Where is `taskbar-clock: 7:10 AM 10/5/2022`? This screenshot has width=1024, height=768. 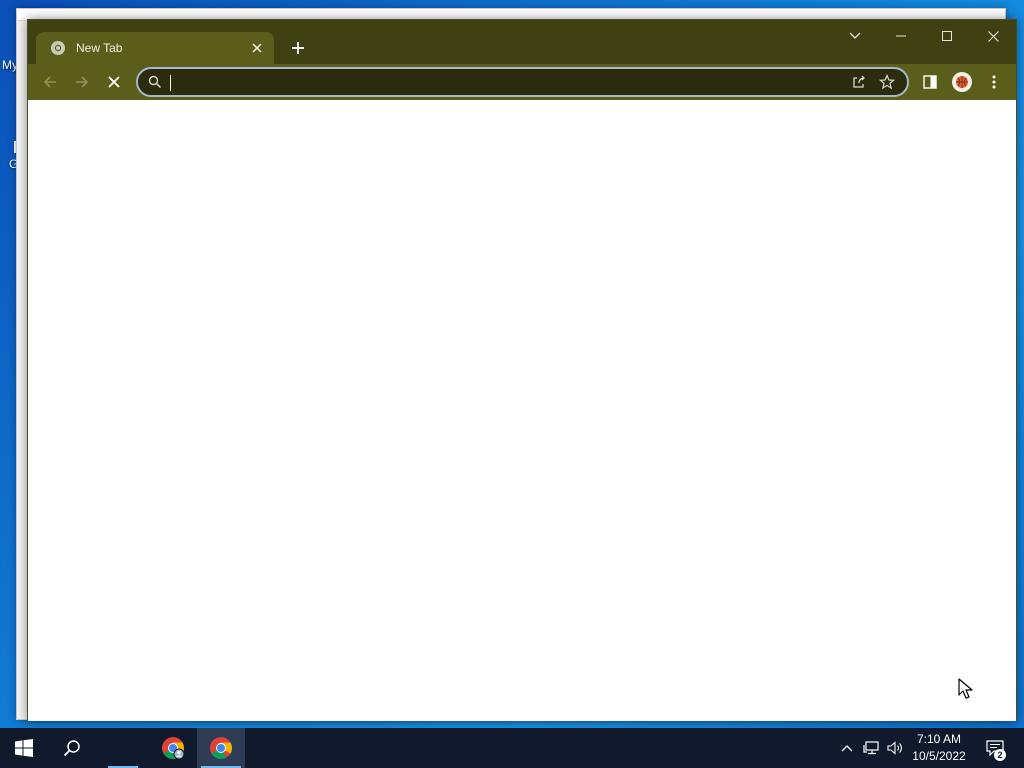
taskbar-clock: 7:10 AM 10/5/2022 is located at coordinates (939, 748).